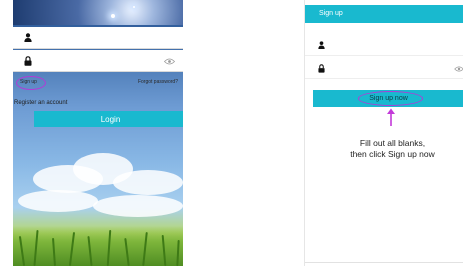 This screenshot has height=266, width=463. What do you see at coordinates (31, 83) in the screenshot?
I see `highlight-circle` at bounding box center [31, 83].